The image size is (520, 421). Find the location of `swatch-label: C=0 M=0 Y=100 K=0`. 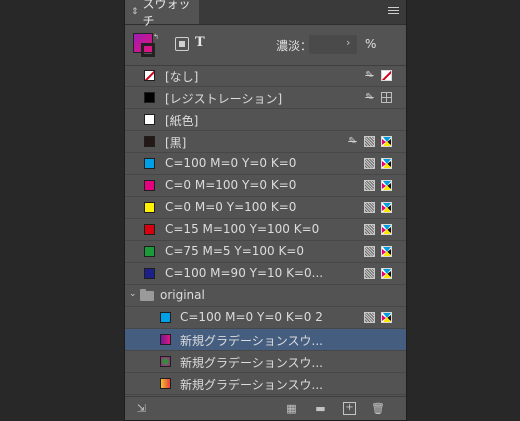

swatch-label: C=0 M=0 Y=100 K=0 is located at coordinates (231, 207).